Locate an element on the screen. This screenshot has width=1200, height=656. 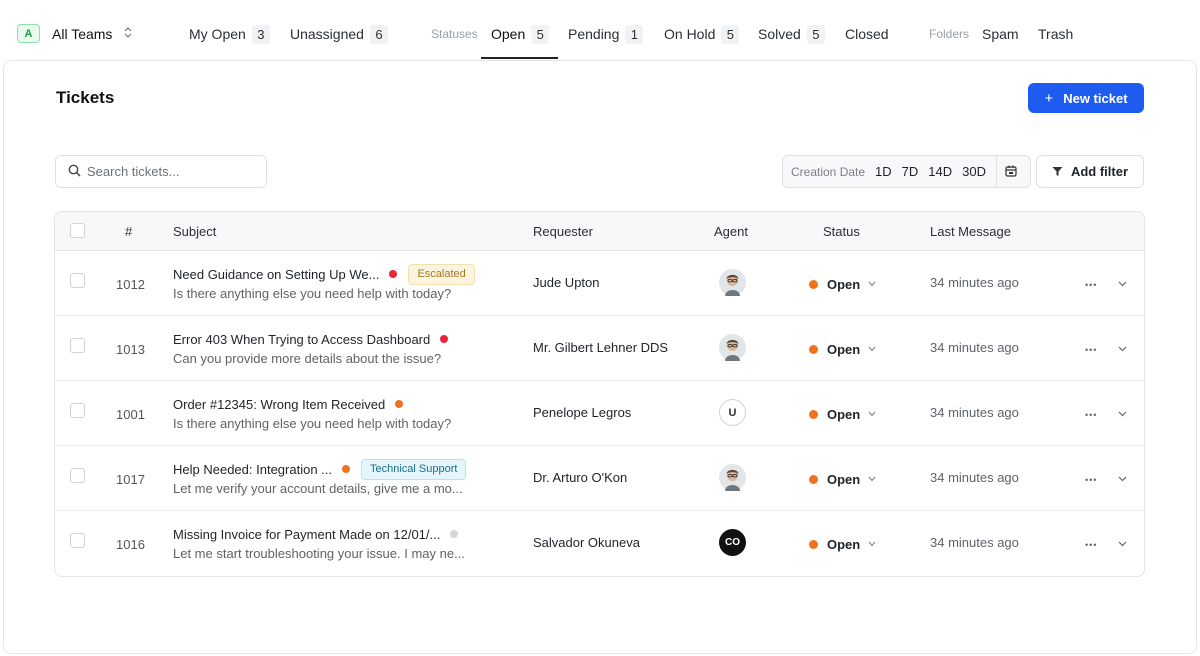
tab-open: Open 5 is located at coordinates (520, 34).